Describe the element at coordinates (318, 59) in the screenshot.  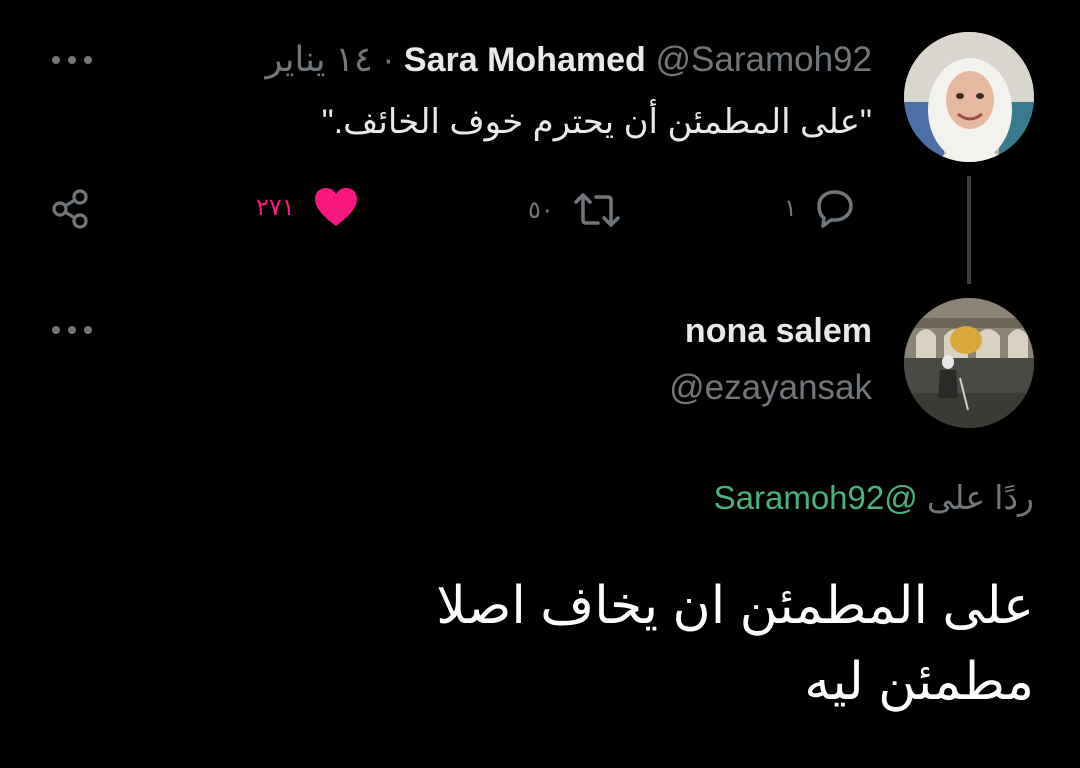
I see `tweet-date: ١٤ يناير` at that location.